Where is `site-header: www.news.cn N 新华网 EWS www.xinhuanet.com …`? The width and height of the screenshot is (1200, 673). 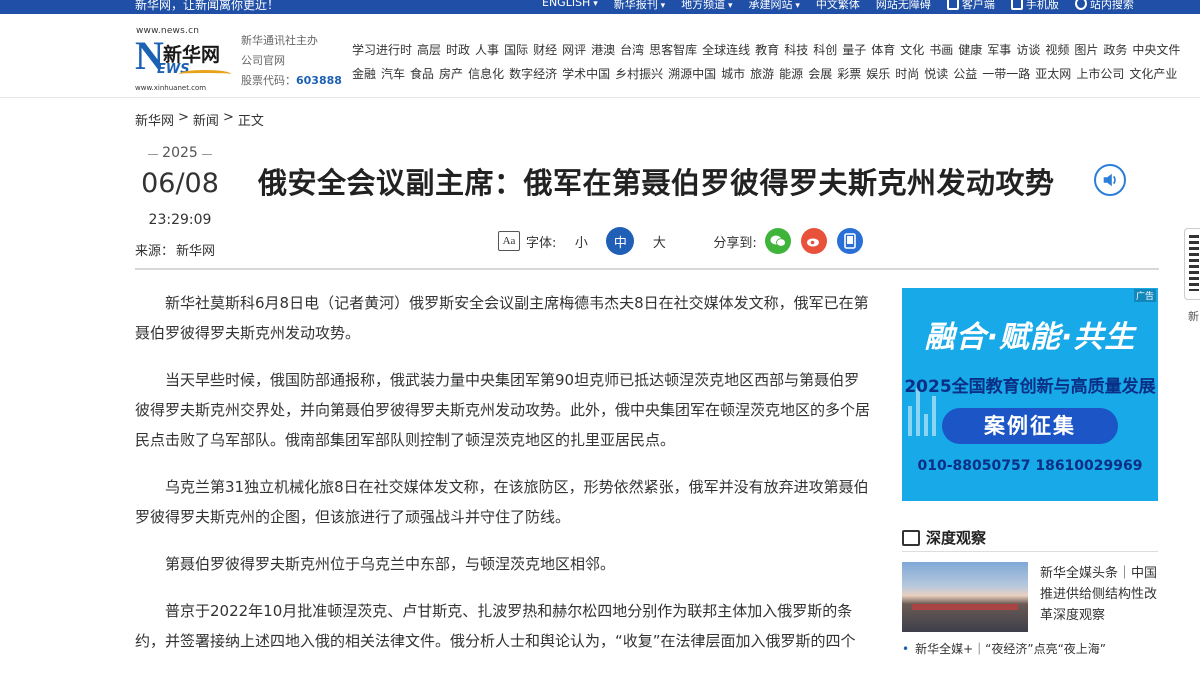
site-header: www.news.cn N 新华网 EWS www.xinhuanet.com … is located at coordinates (600, 56).